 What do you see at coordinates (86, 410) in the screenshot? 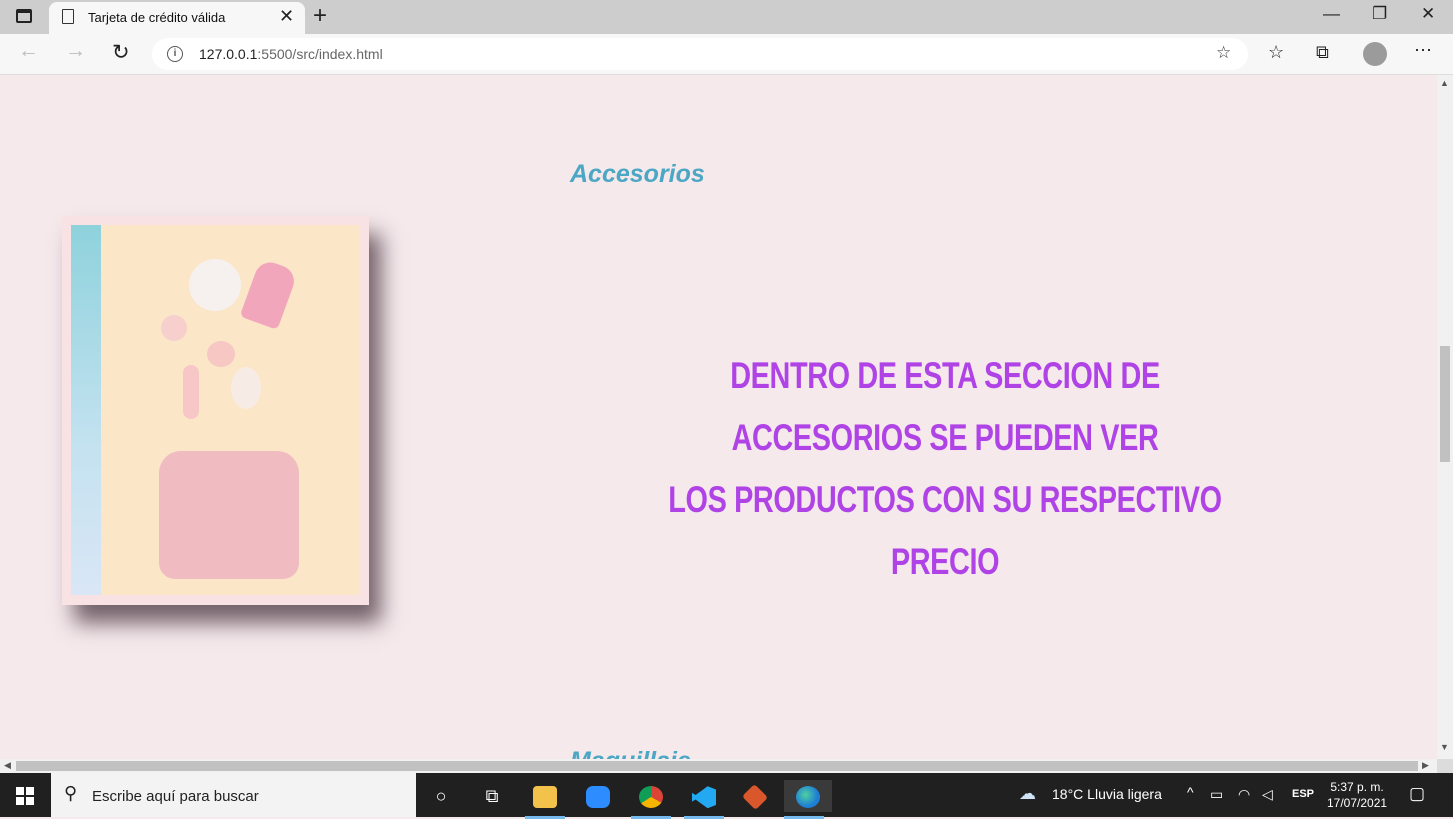
I see `photo-strip` at bounding box center [86, 410].